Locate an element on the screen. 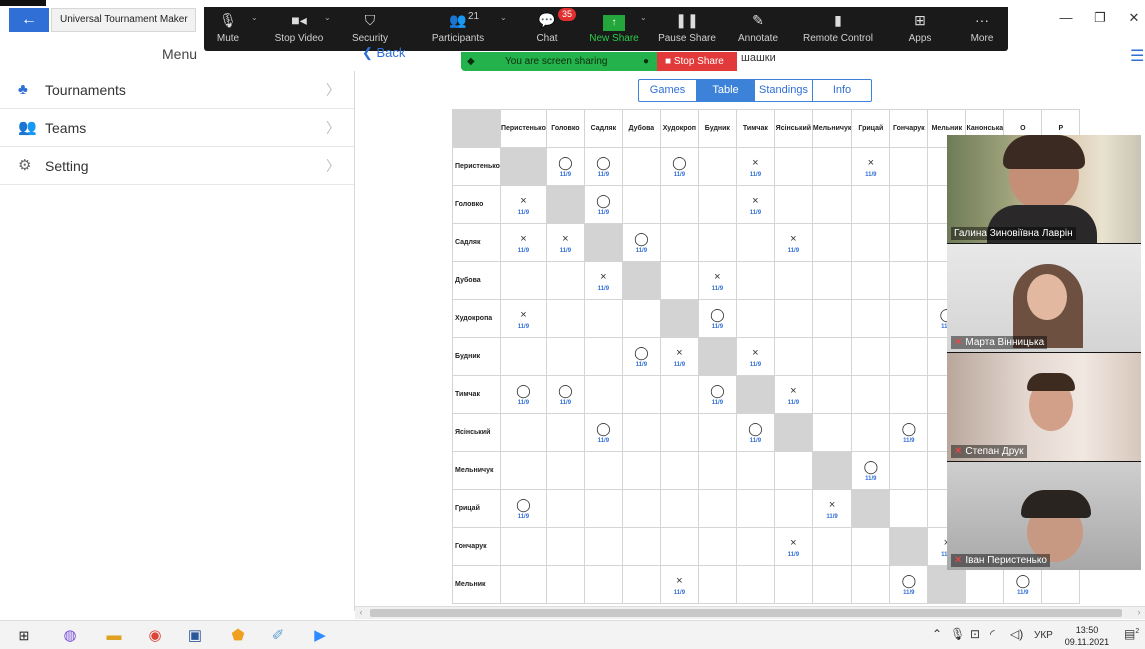 Image resolution: width=1145 pixels, height=649 pixels. scroll-right-icon: › is located at coordinates (1139, 612).